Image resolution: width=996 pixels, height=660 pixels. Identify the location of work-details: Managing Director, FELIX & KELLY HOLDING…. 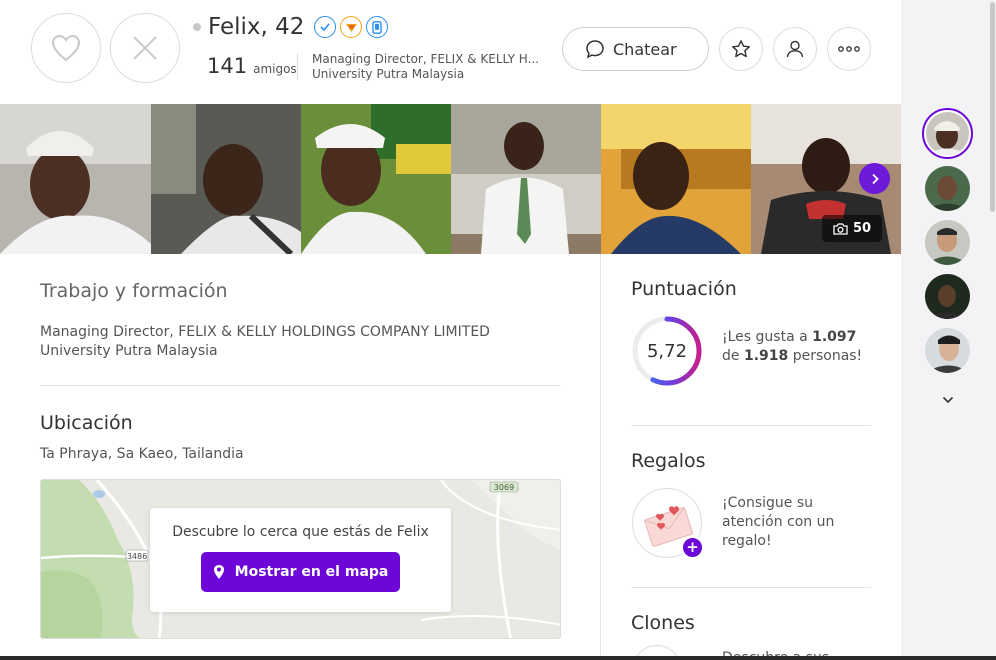
(265, 342).